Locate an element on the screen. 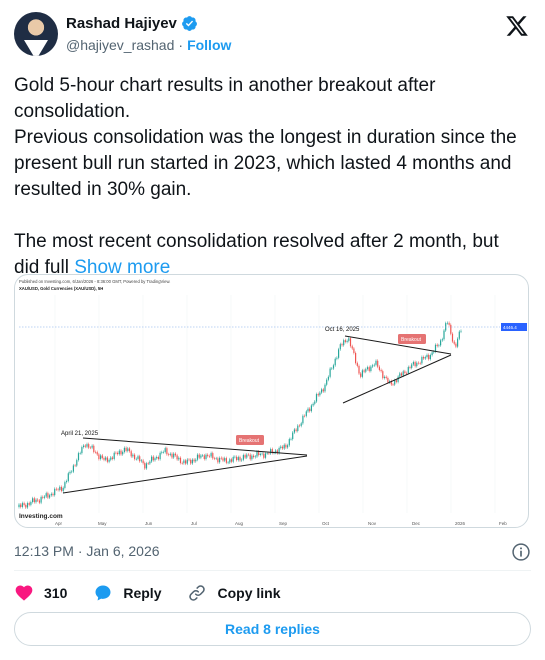  x-logo-icon is located at coordinates (517, 26).